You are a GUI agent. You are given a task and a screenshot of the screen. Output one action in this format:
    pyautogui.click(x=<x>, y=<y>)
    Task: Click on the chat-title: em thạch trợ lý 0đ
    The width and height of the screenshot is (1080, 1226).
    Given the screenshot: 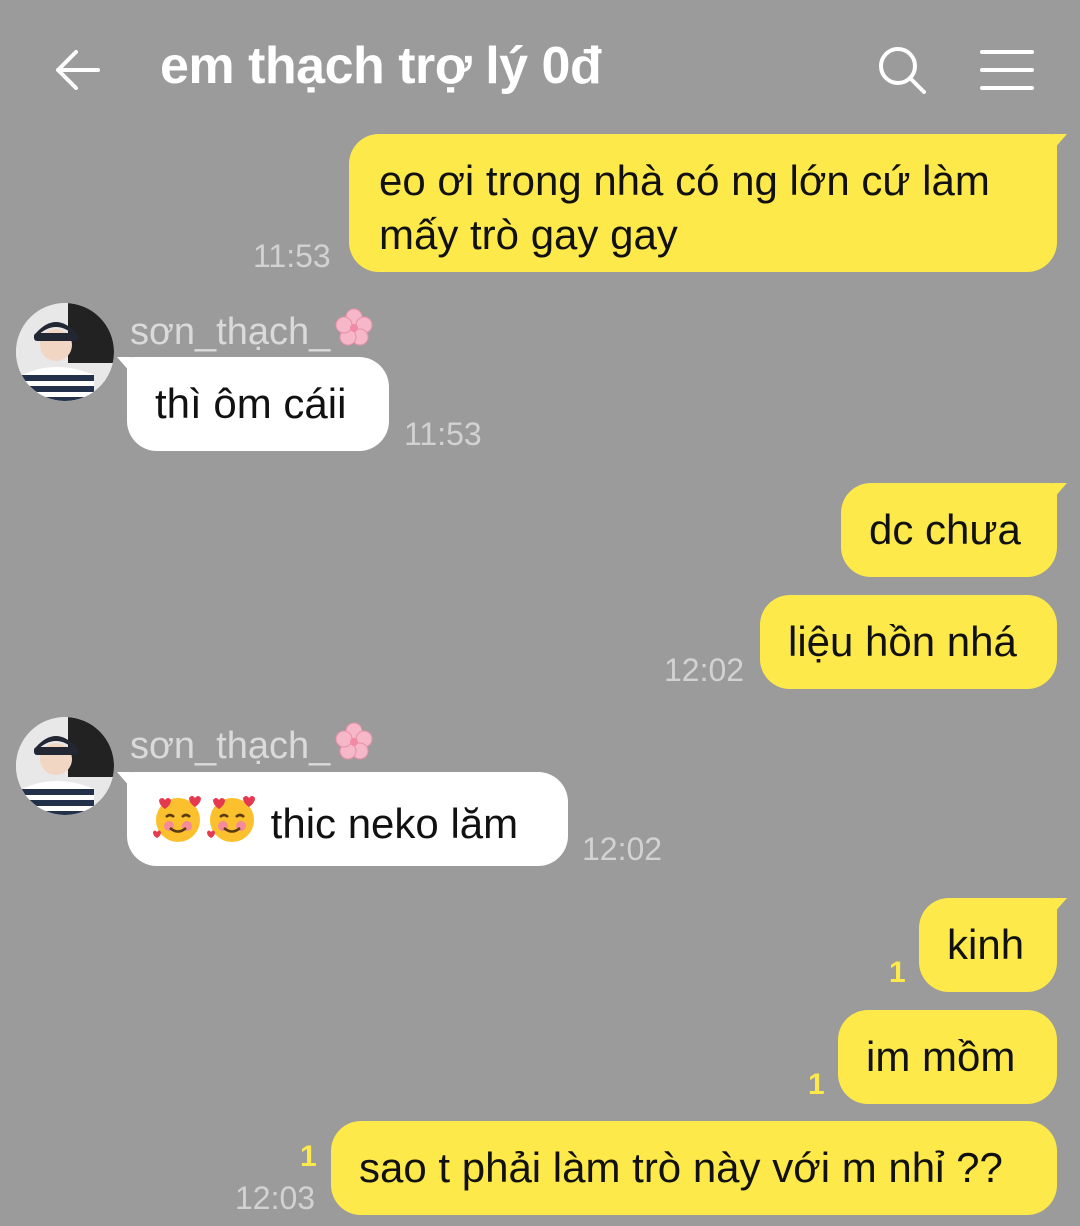 What is the action you would take?
    pyautogui.click(x=381, y=66)
    